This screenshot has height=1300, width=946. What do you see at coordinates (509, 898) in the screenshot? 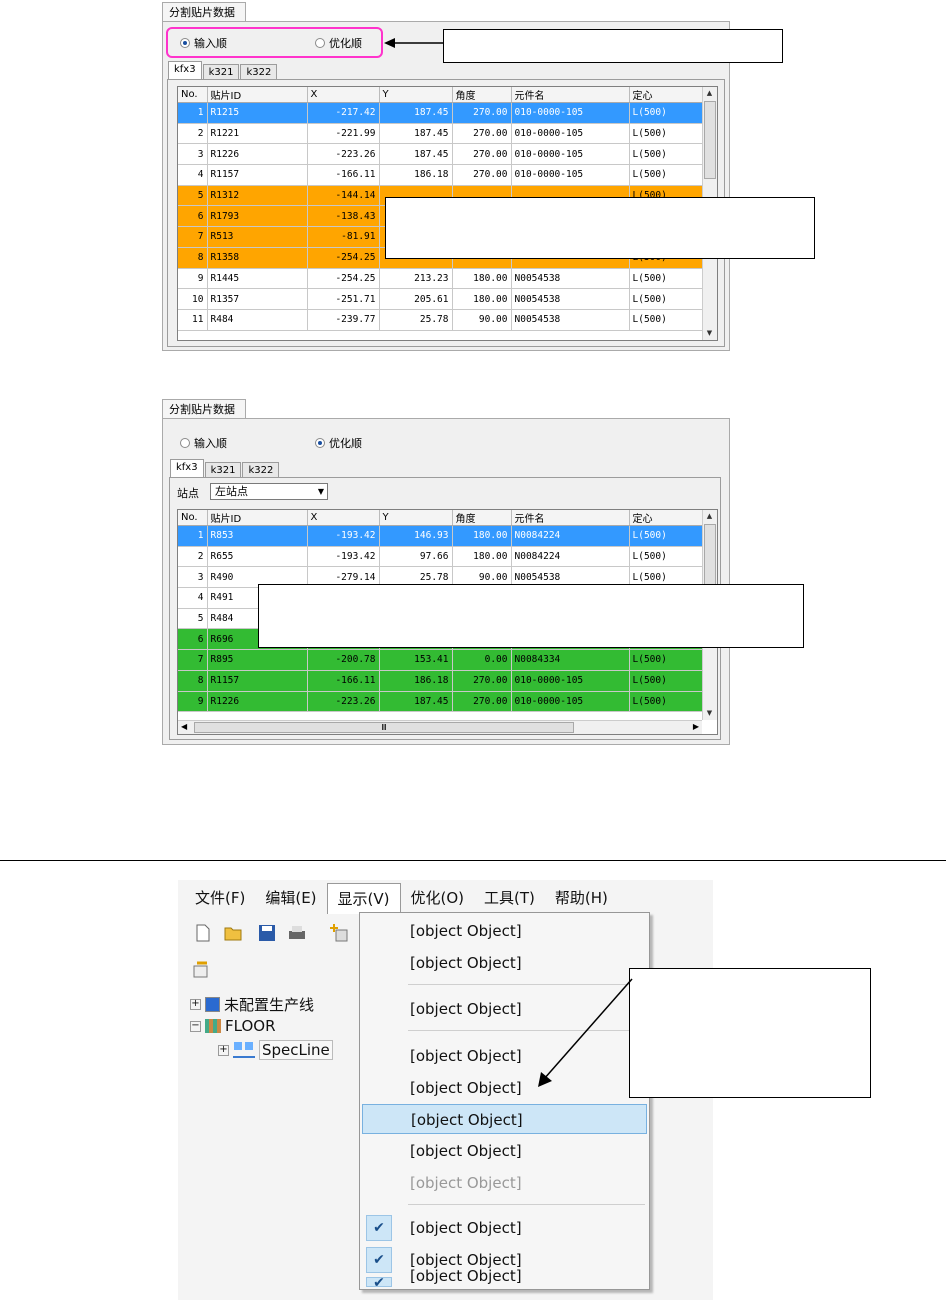
I see `menu-tools: 工具(T)` at bounding box center [509, 898].